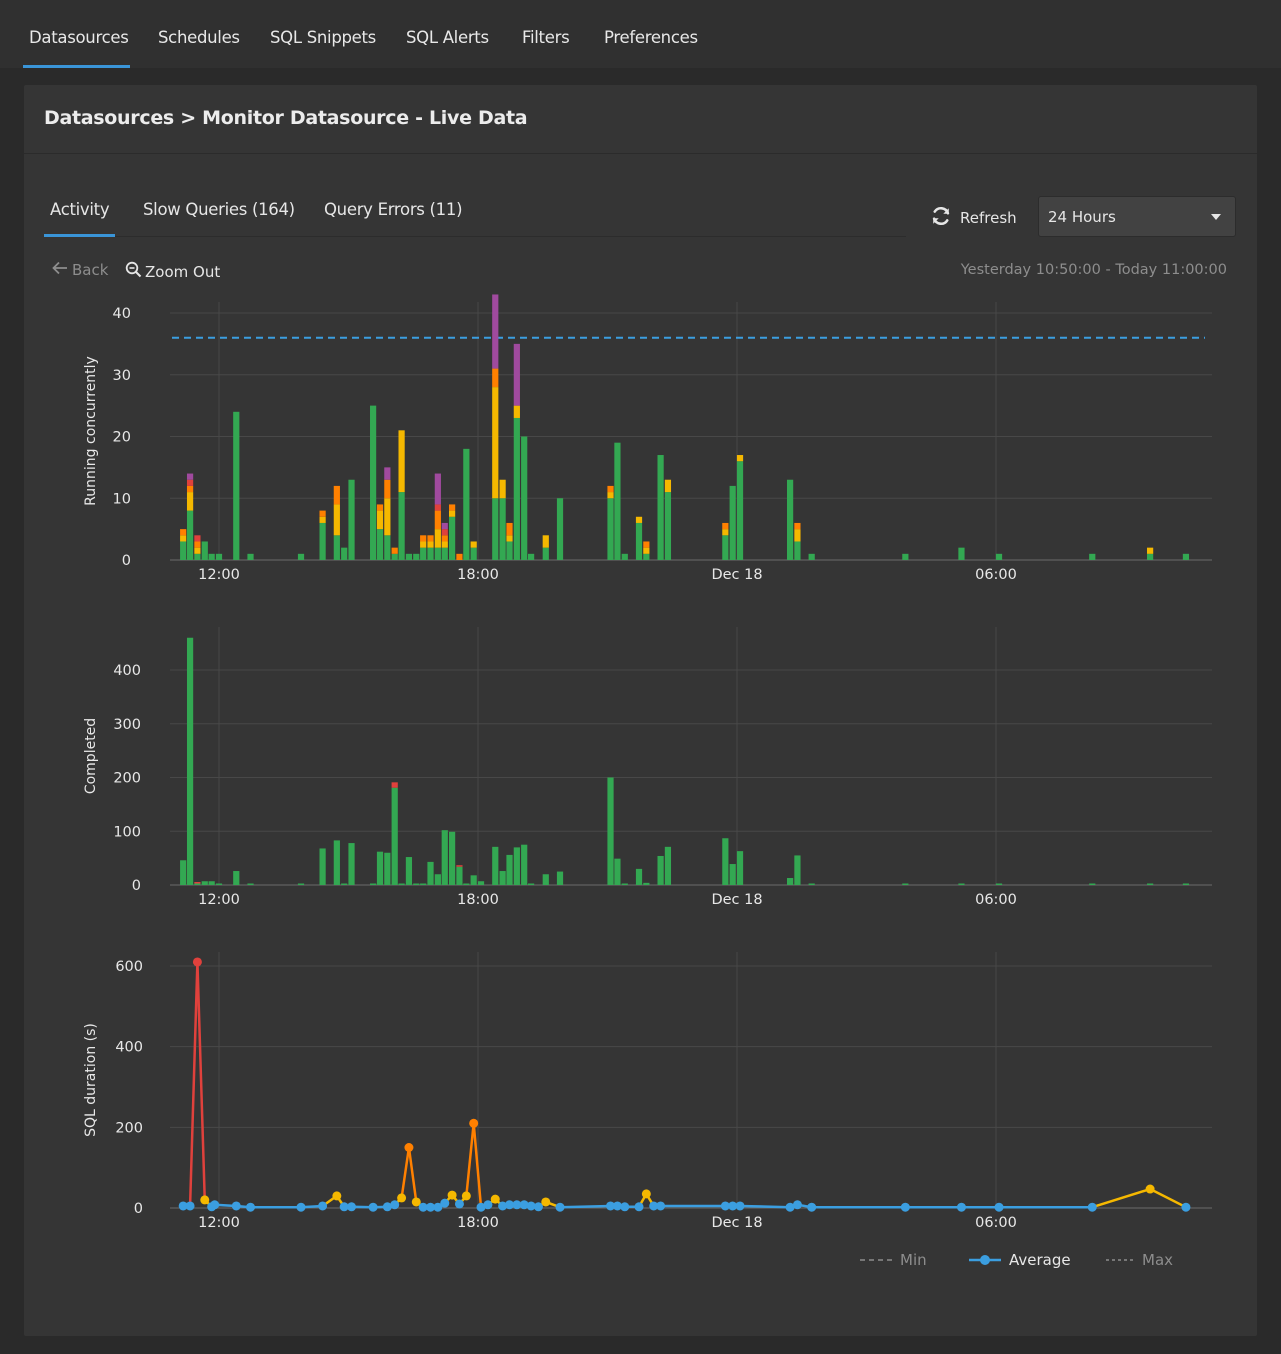 This screenshot has width=1281, height=1354. I want to click on legend-min: Min, so click(893, 1260).